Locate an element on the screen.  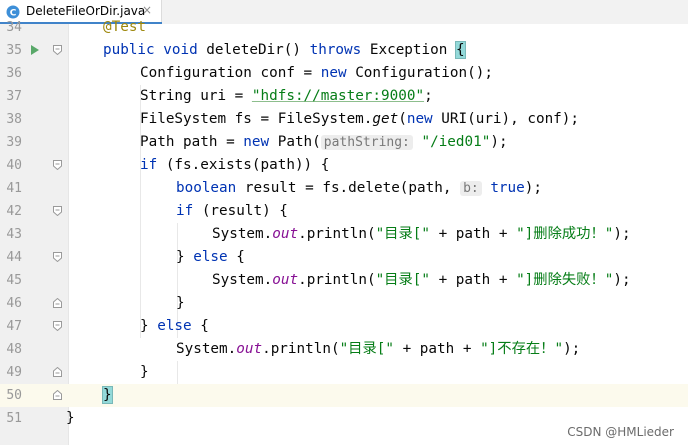
brace-match: { is located at coordinates (460, 50).